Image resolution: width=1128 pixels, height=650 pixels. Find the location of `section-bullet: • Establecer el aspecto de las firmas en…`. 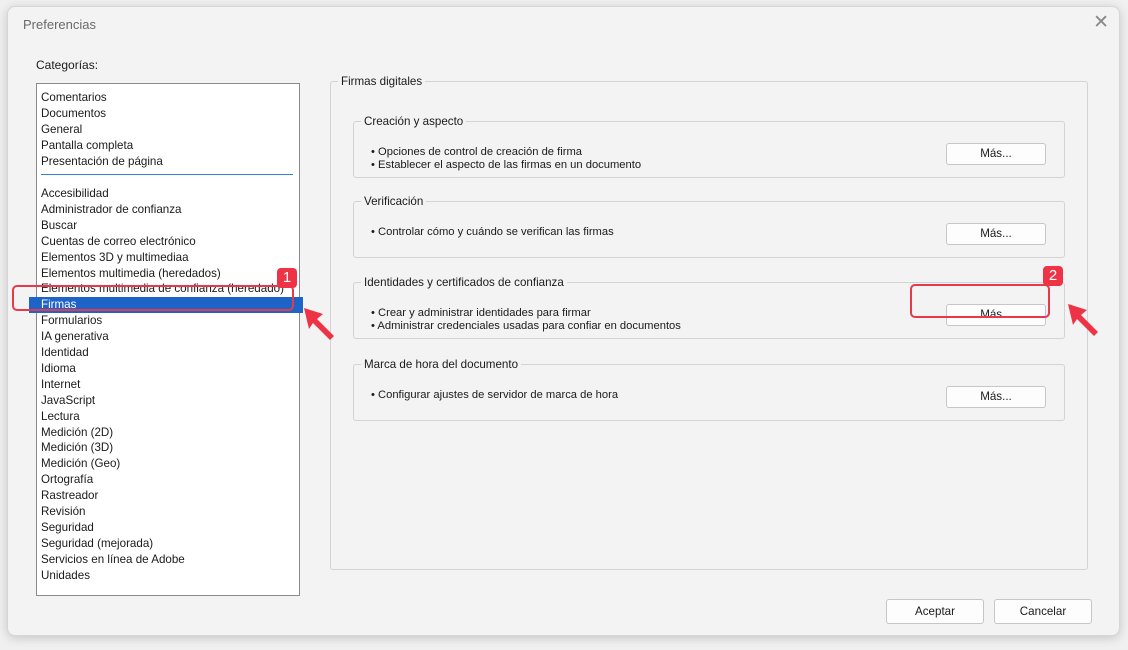

section-bullet: • Establecer el aspecto de las firmas en… is located at coordinates (506, 165).